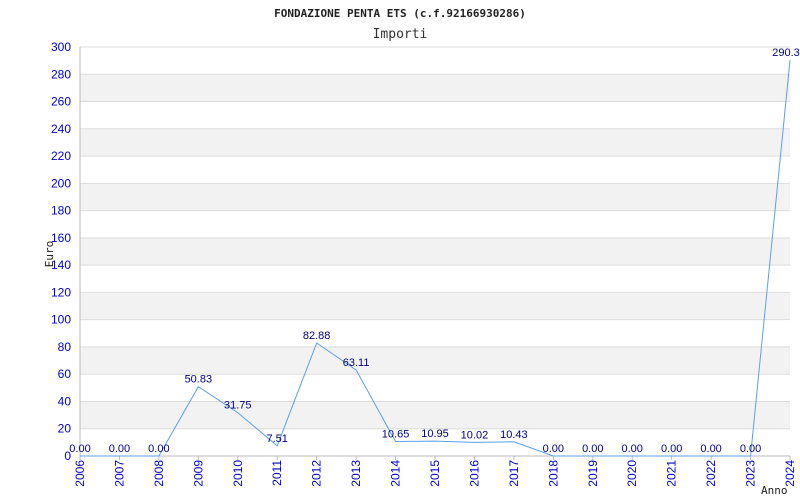 The image size is (800, 500). What do you see at coordinates (61, 211) in the screenshot?
I see `y-tick-label: 180` at bounding box center [61, 211].